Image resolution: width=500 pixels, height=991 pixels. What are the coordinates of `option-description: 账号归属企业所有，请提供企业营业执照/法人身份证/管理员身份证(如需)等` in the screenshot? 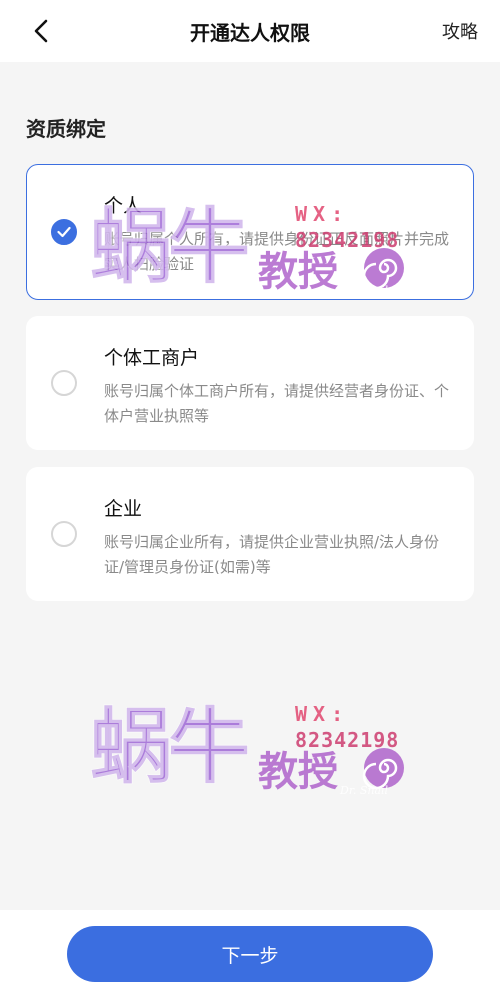 It's located at (272, 554).